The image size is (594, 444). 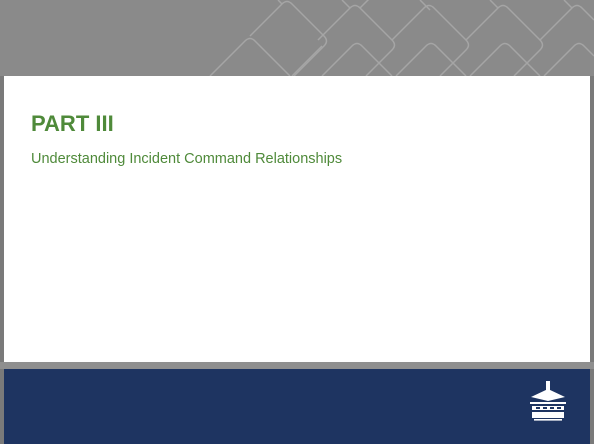 I want to click on divider, so click(x=297, y=365).